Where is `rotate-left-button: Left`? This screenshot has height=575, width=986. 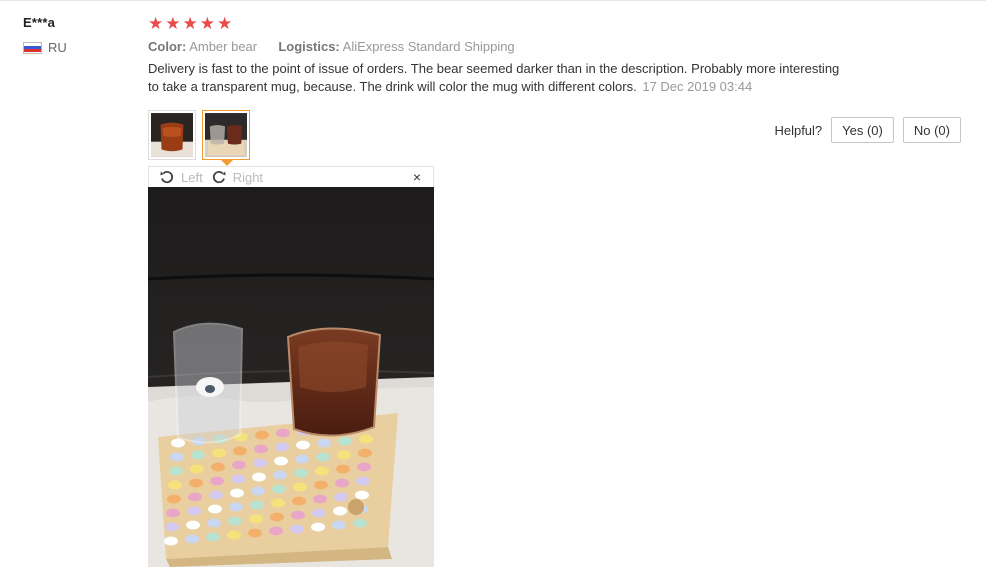 rotate-left-button: Left is located at coordinates (181, 177).